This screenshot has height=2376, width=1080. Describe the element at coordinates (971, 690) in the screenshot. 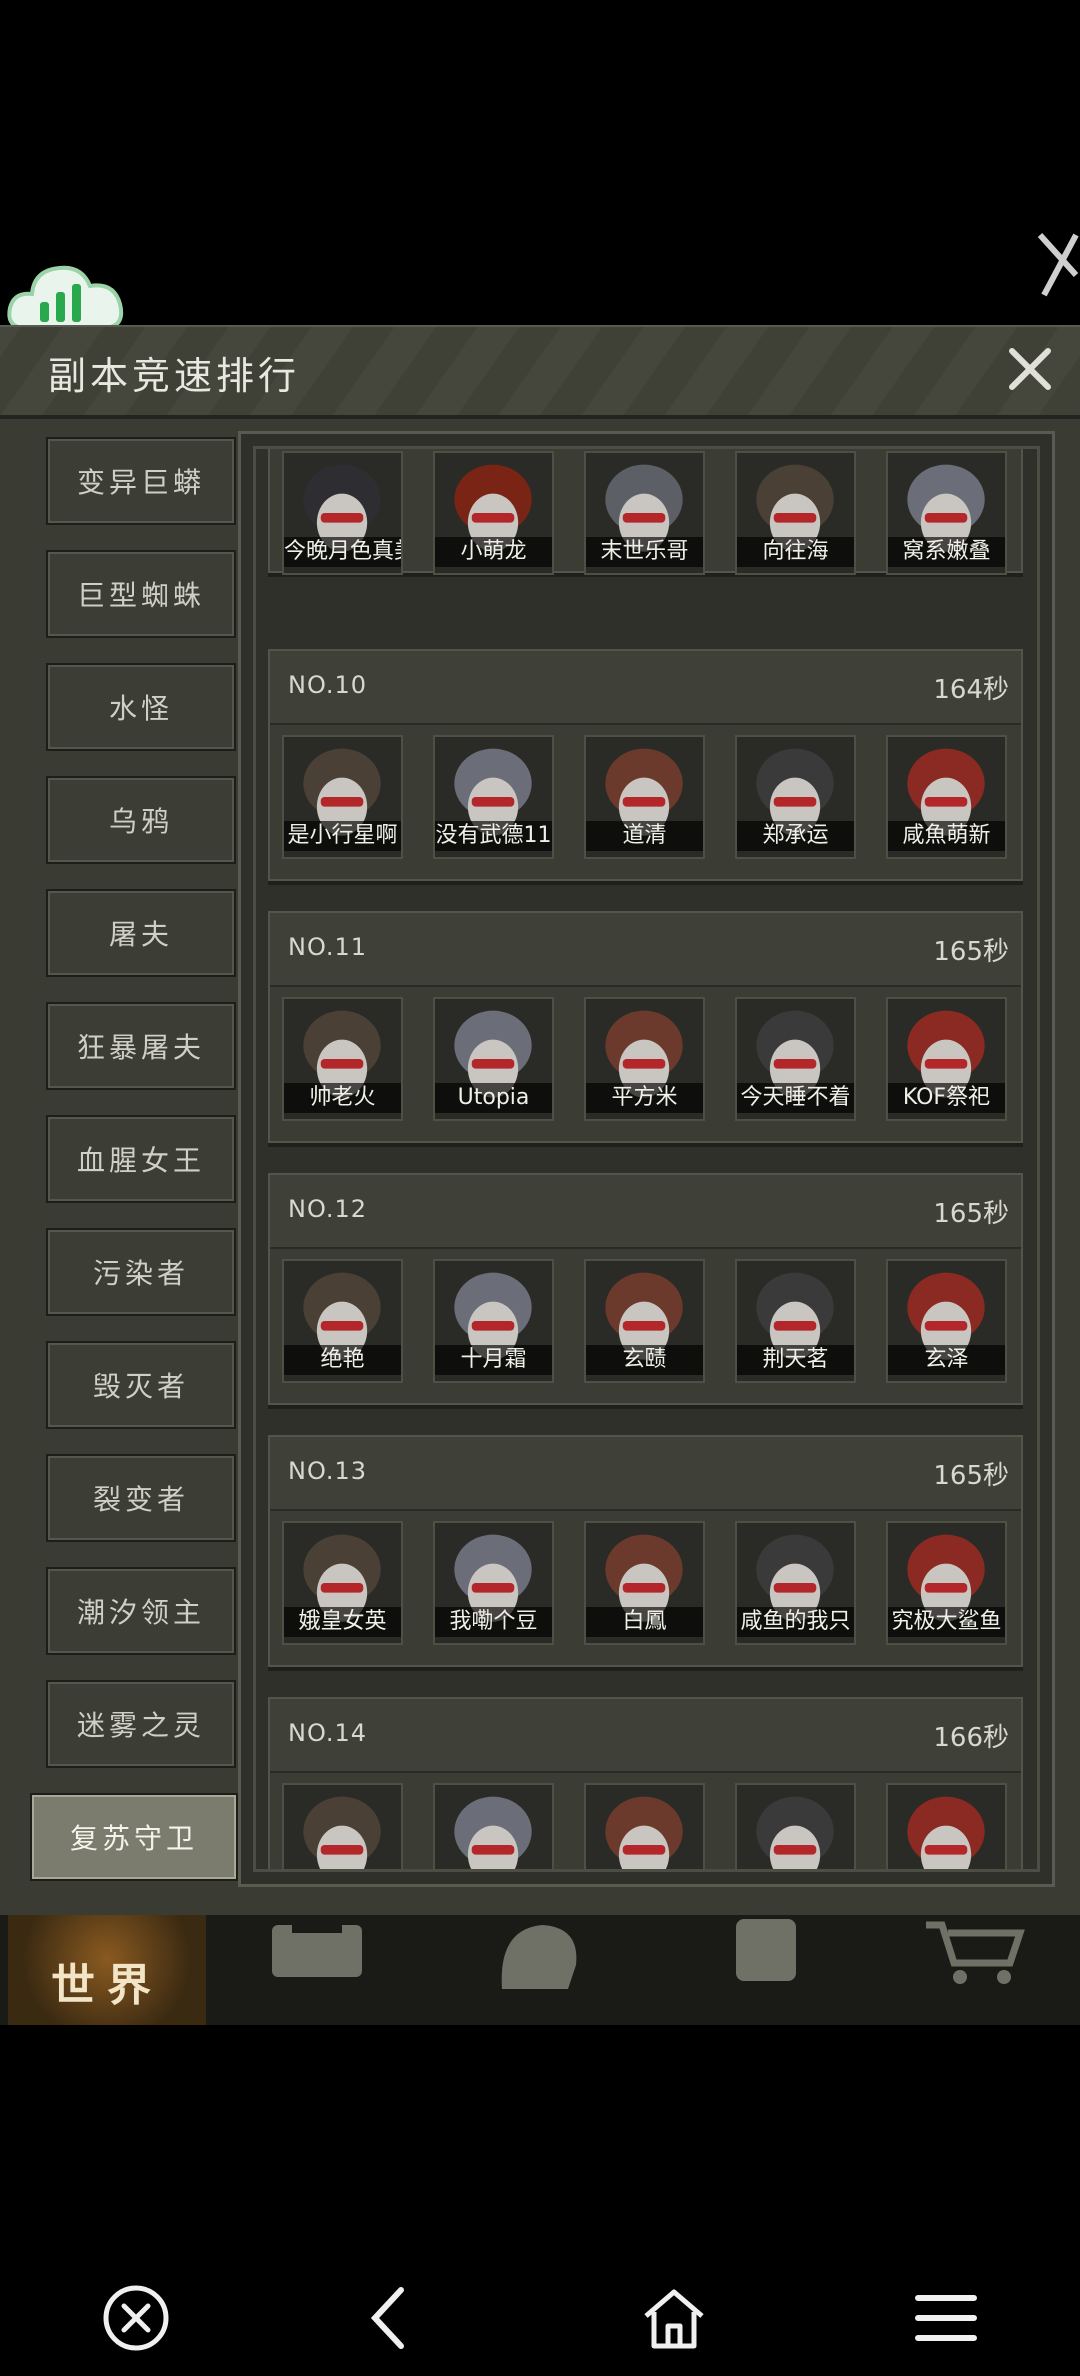

I see `rank-time: 164秒` at that location.